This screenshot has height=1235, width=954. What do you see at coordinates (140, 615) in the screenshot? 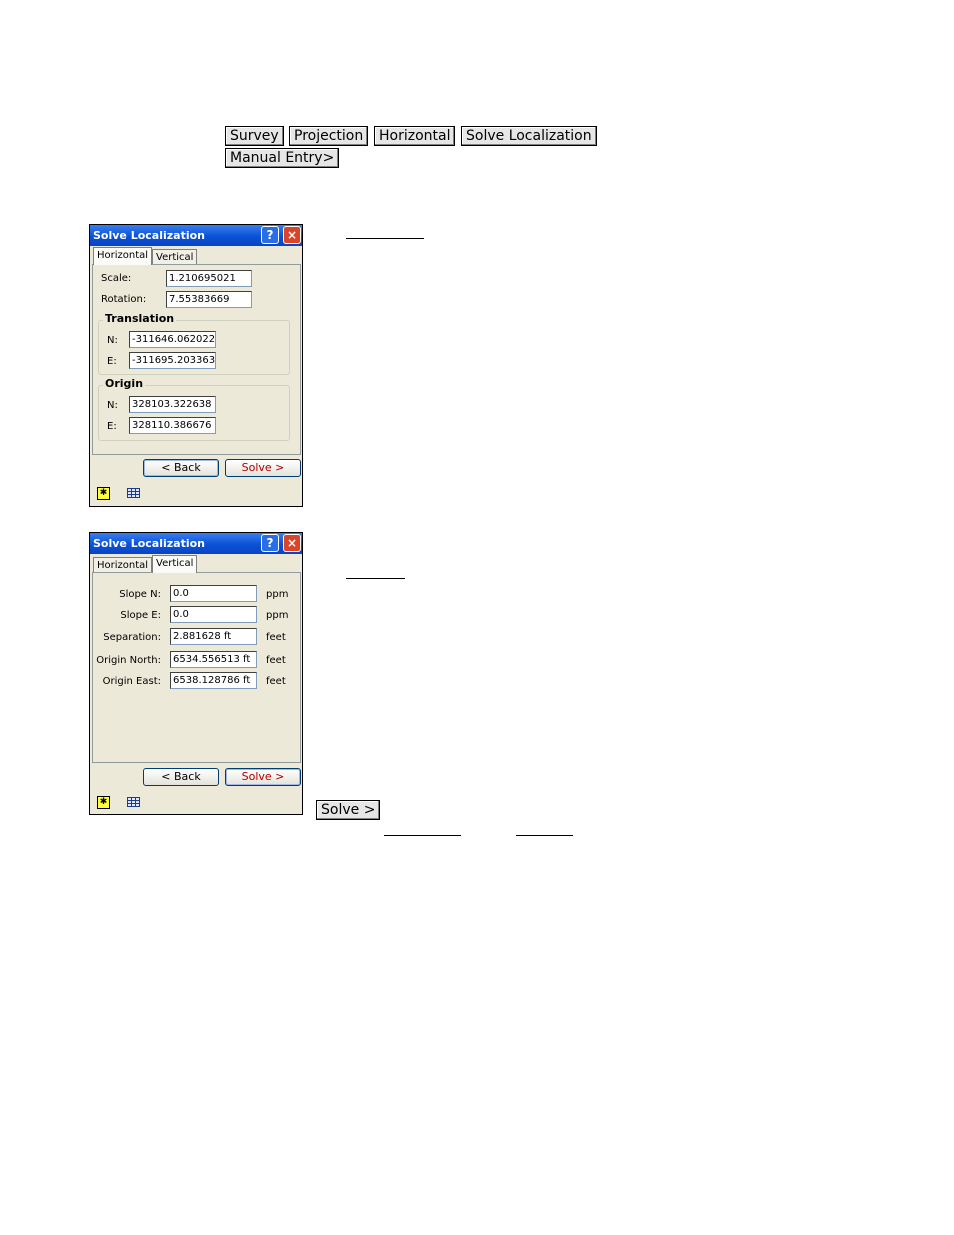
I see `slope-e-label: Slope E:` at bounding box center [140, 615].